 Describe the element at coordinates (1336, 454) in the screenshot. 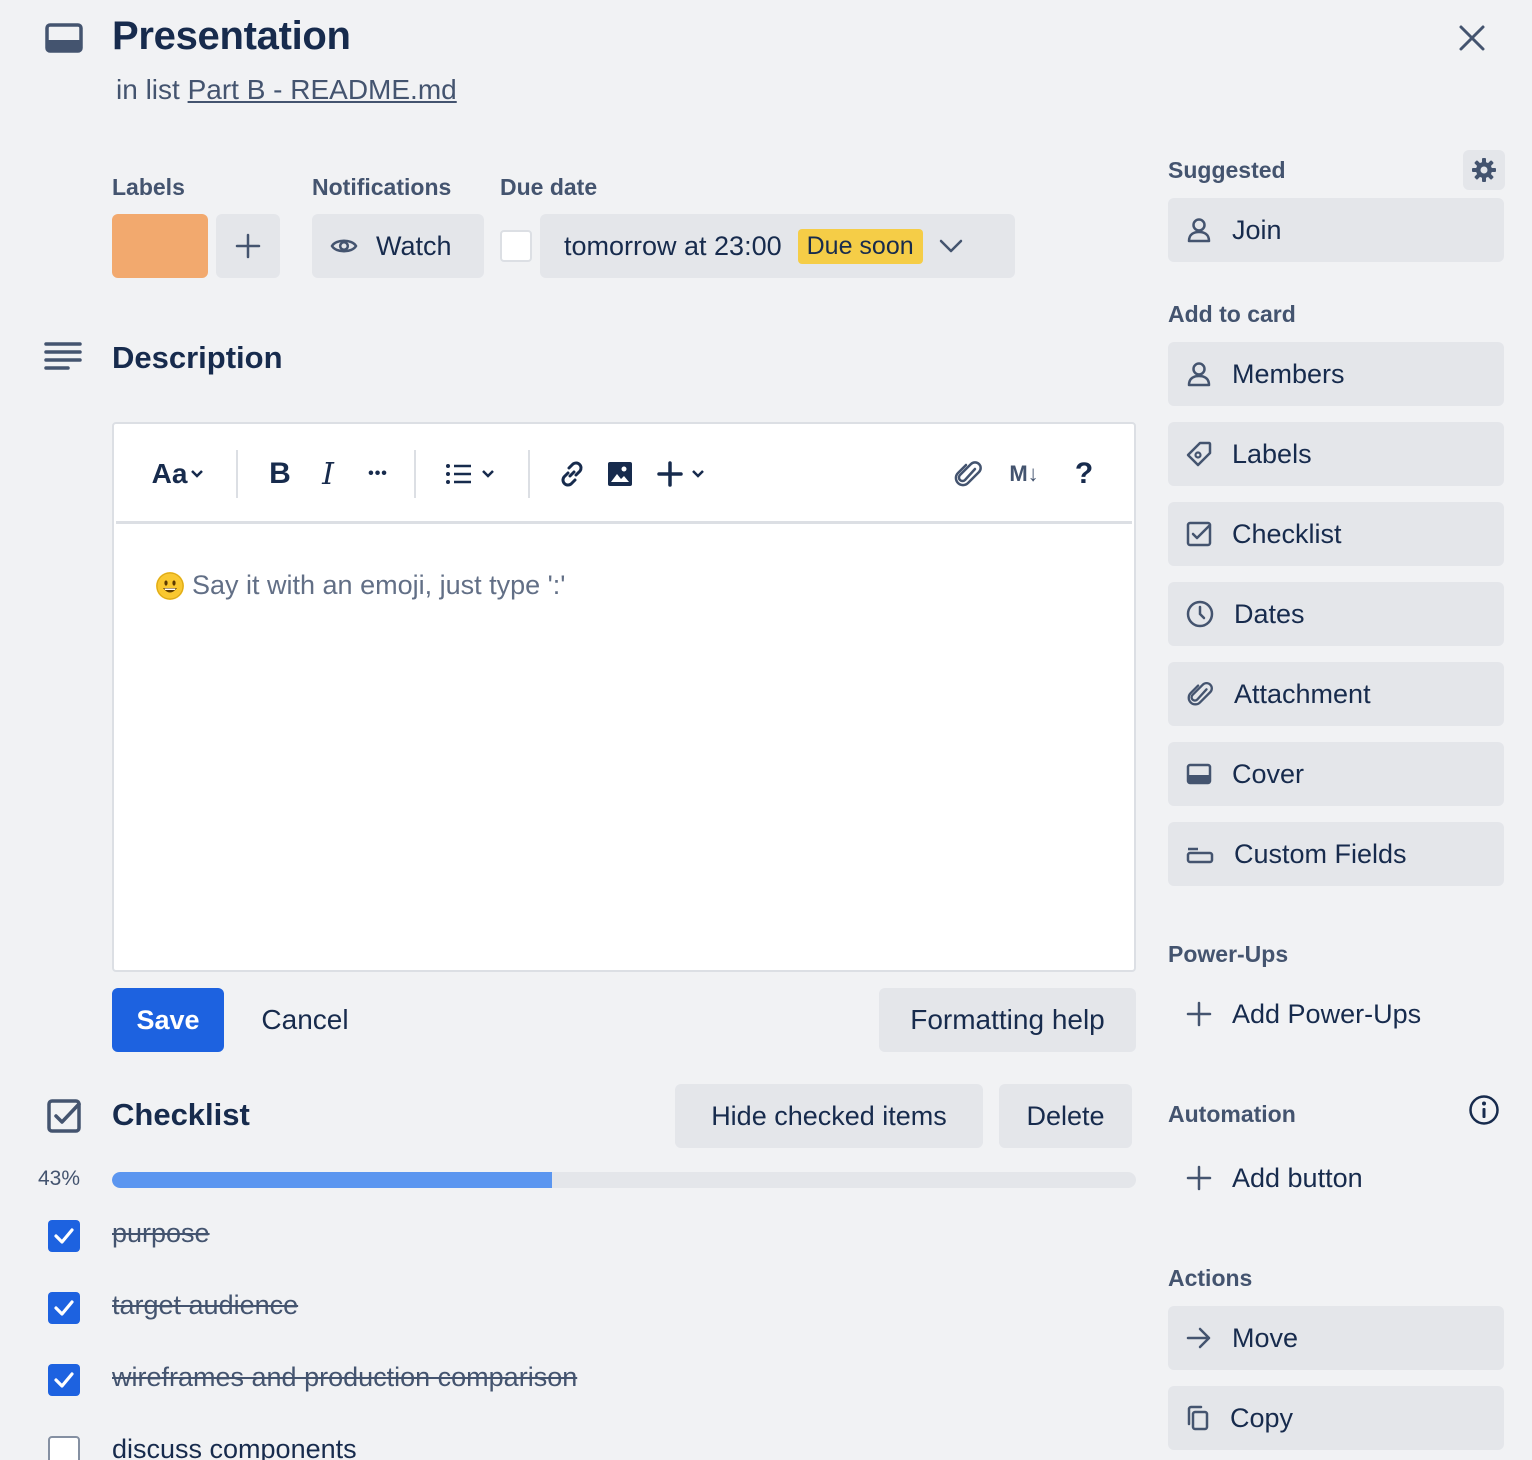

I see `add-labels-button: Labels` at that location.